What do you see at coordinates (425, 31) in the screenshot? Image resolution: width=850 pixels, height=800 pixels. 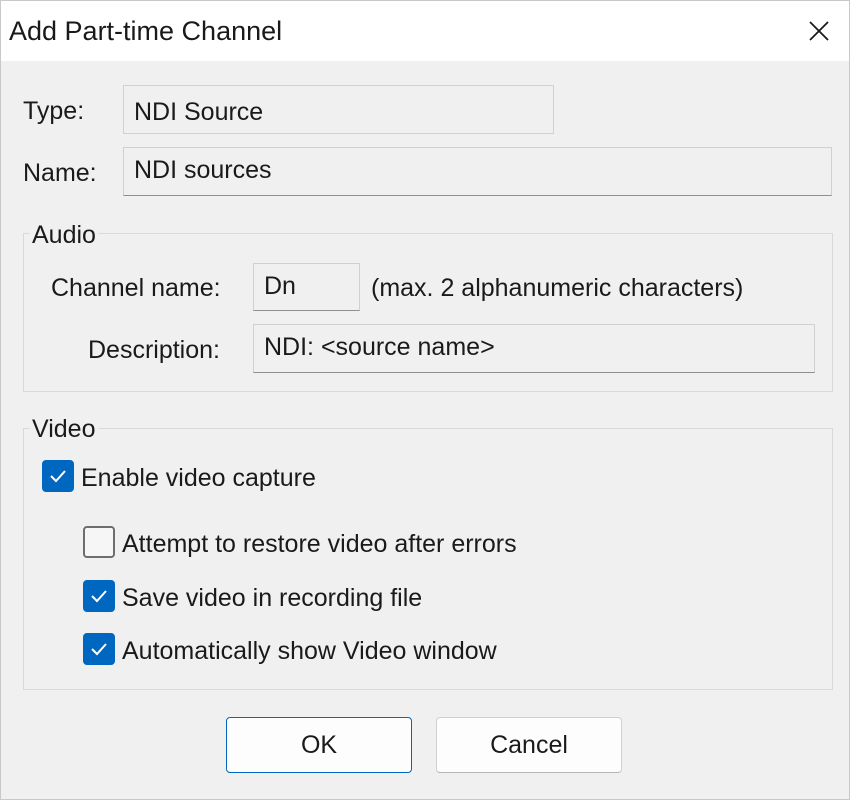 I see `title-bar: Add Part-time Channel` at bounding box center [425, 31].